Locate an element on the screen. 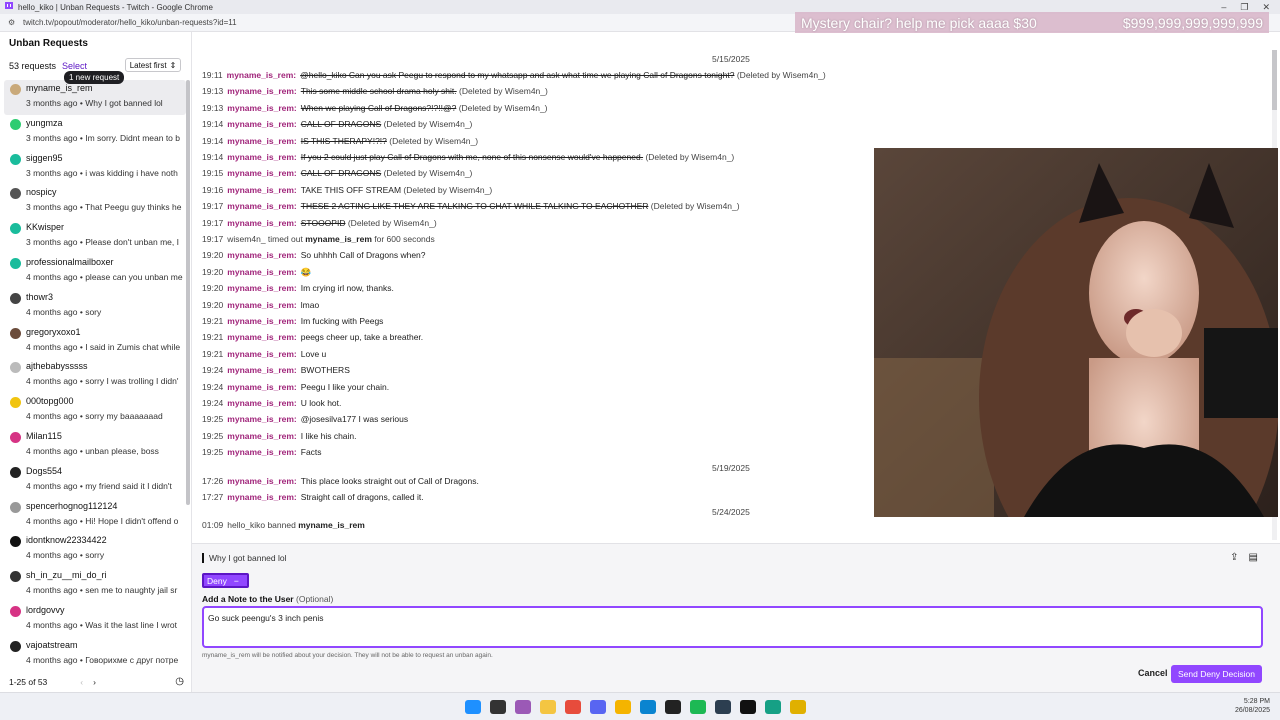 The image size is (1280, 720). cancel-button: Cancel is located at coordinates (1153, 673).